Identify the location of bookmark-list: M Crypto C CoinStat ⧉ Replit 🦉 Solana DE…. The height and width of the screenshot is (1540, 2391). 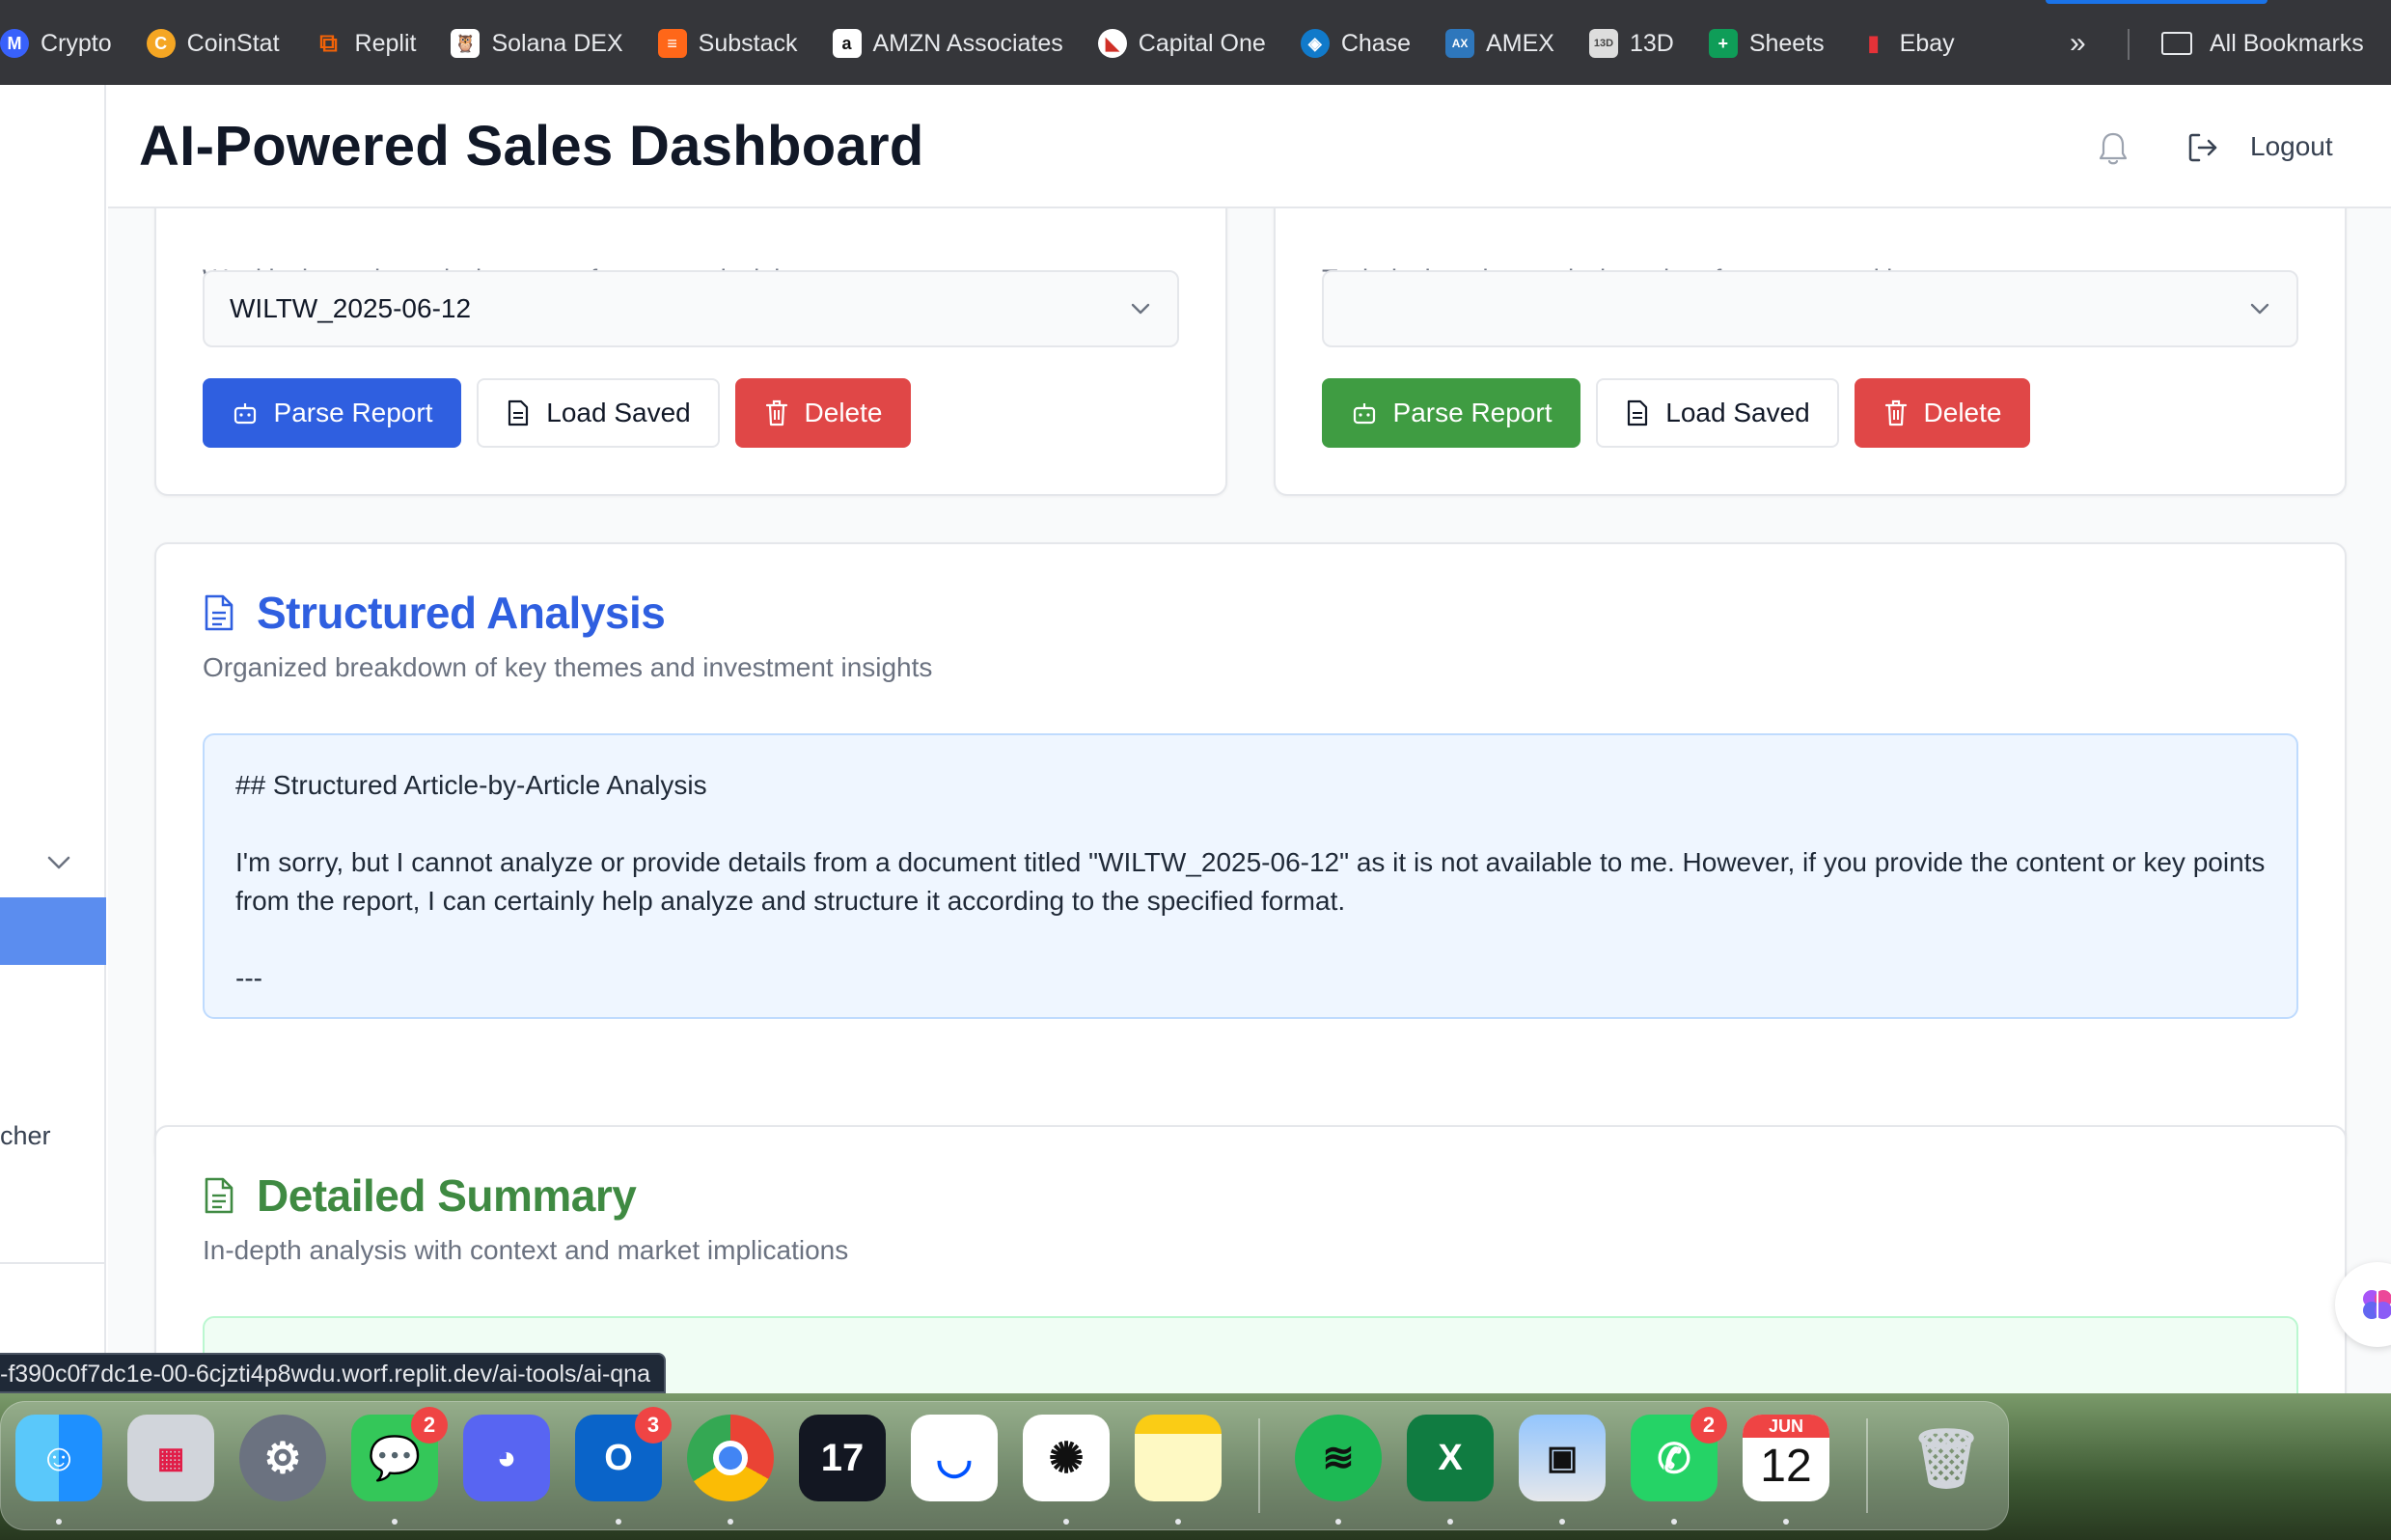
(995, 44).